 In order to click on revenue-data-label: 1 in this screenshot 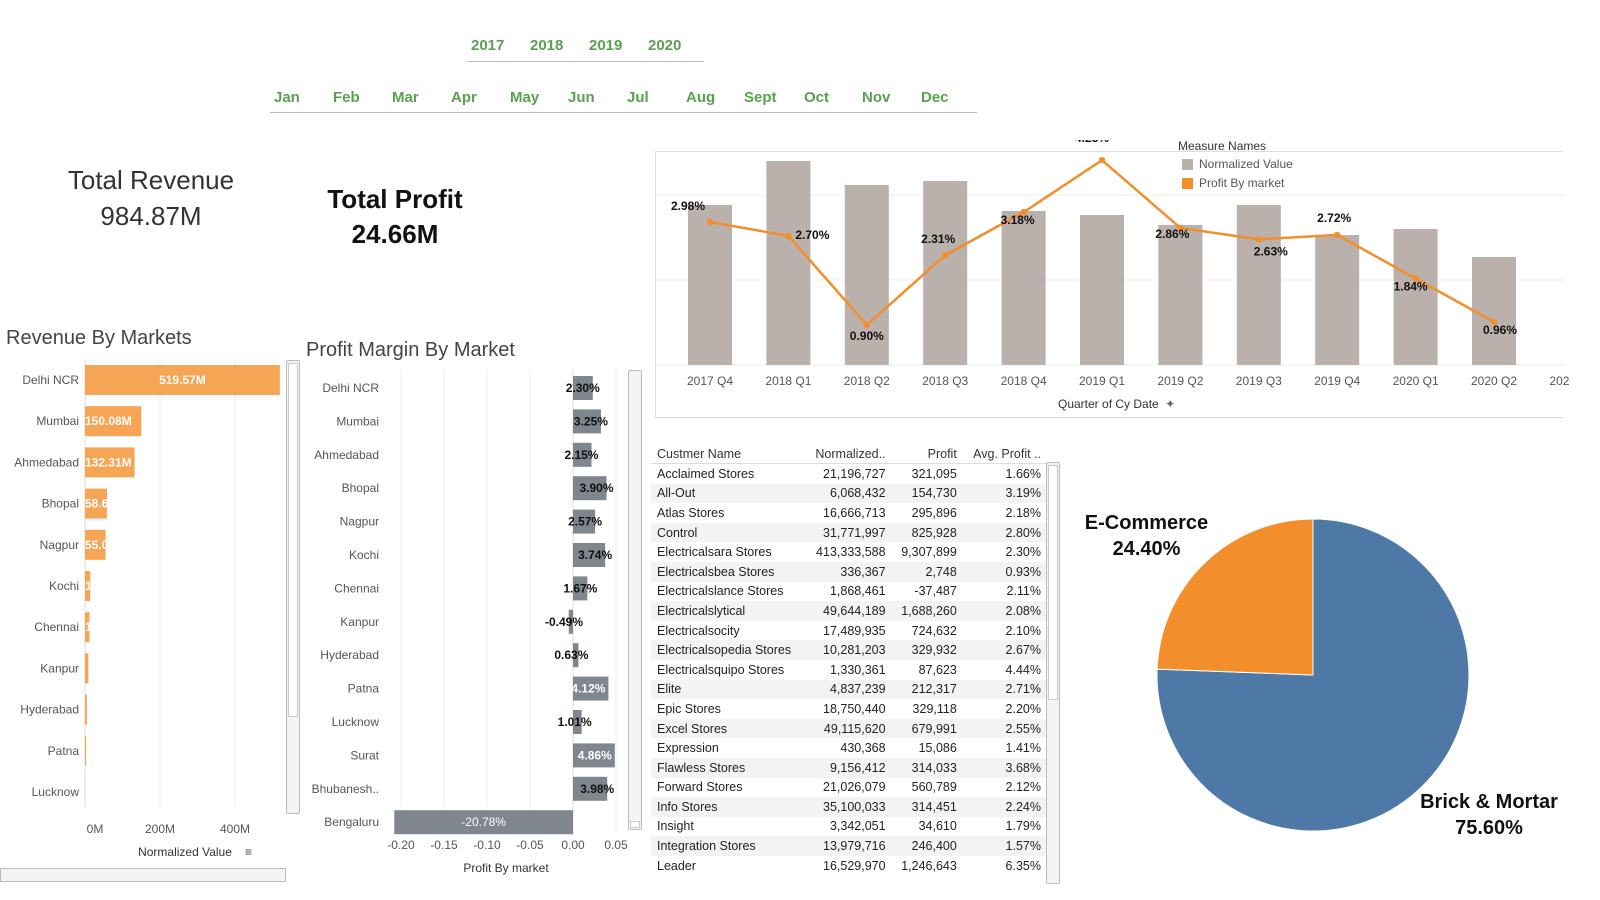, I will do `click(88, 627)`.